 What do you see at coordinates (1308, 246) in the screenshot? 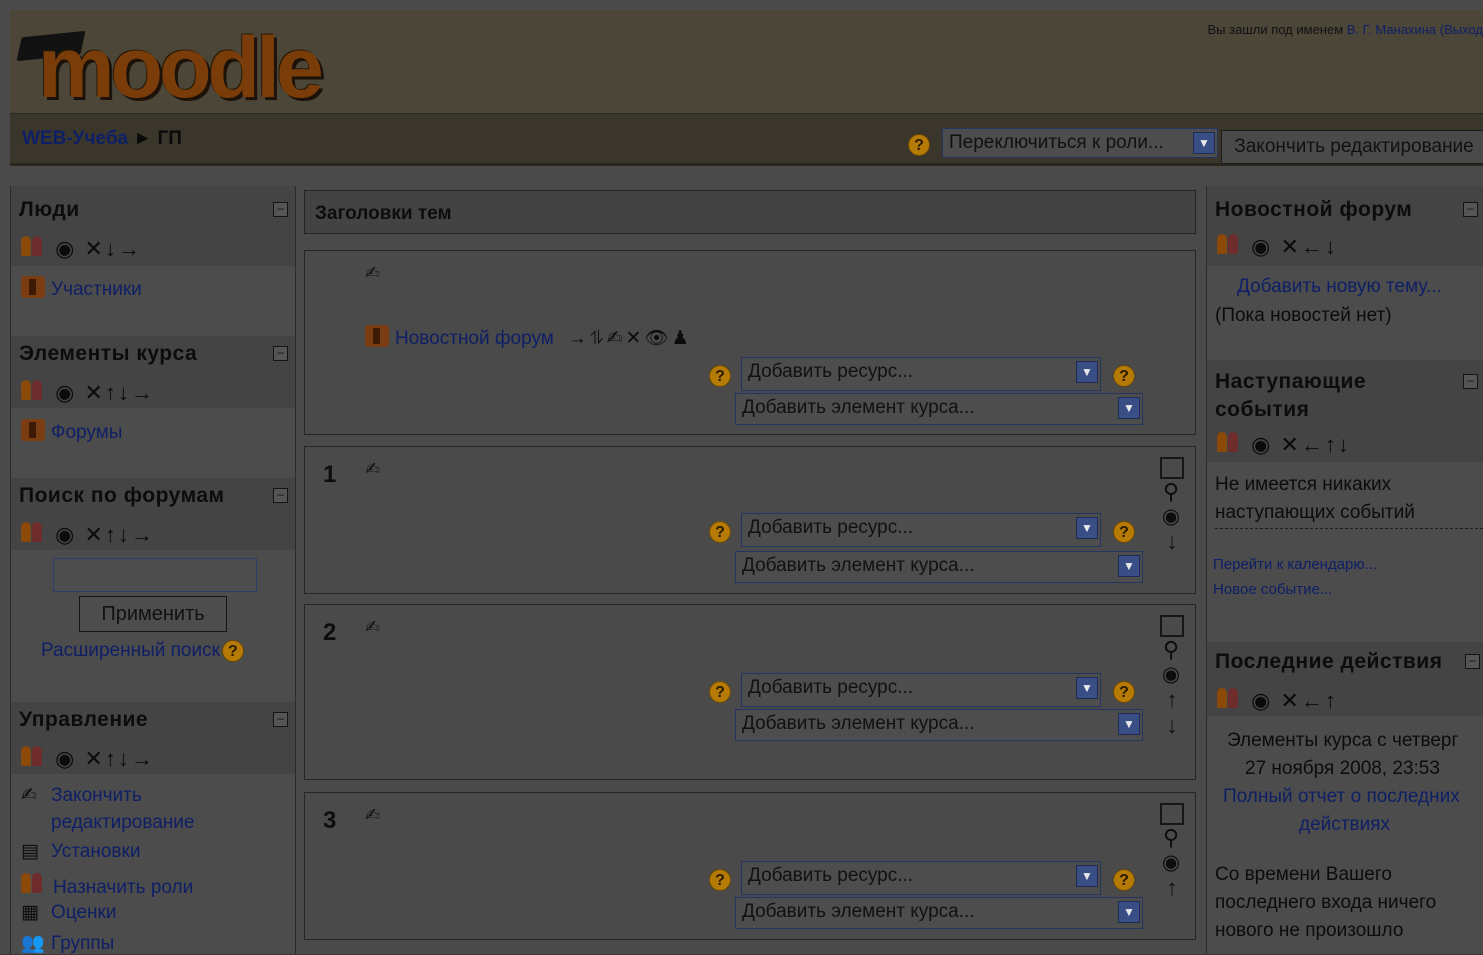
I see `news-controls: ✕←↓` at bounding box center [1308, 246].